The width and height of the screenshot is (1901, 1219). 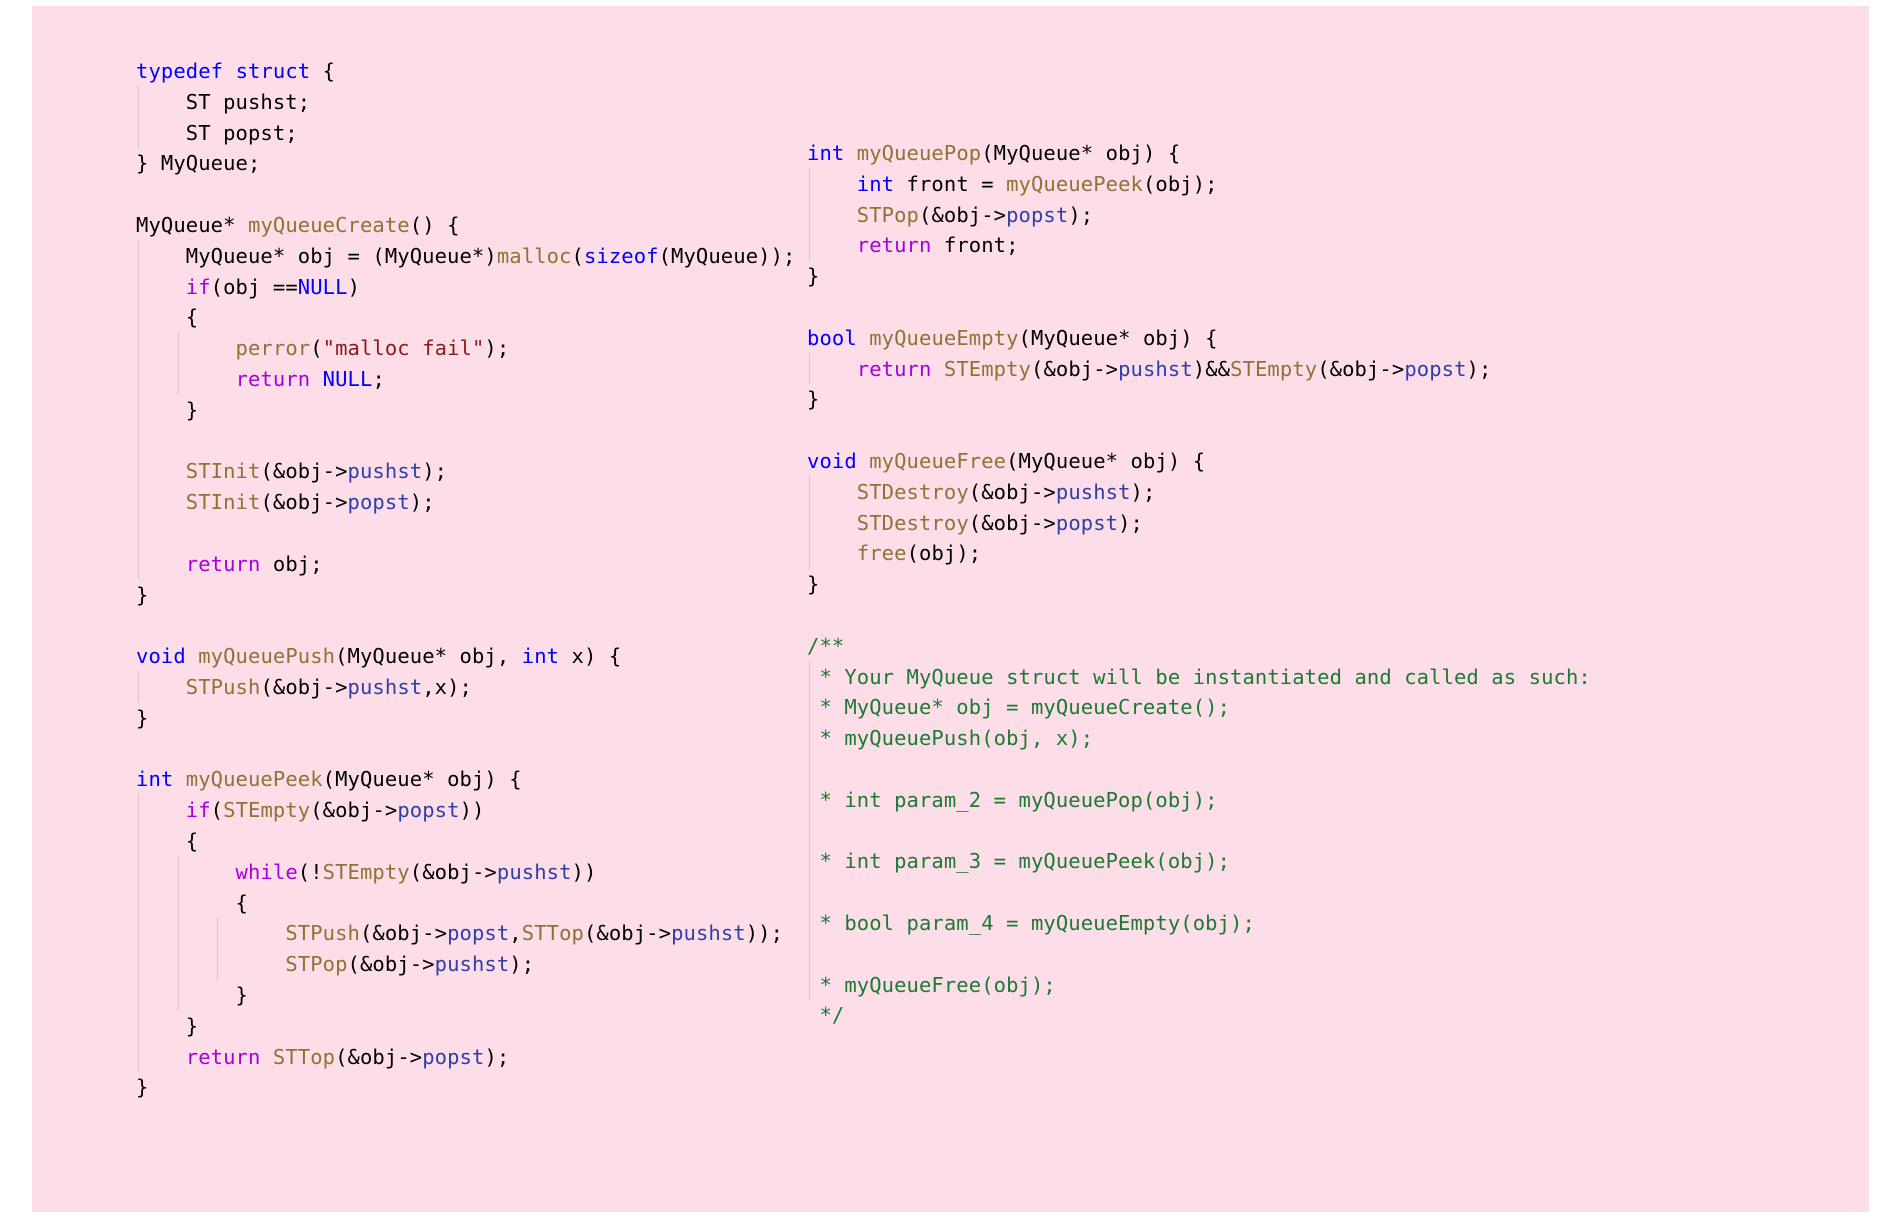 I want to click on code-token: myQueuePush, so click(x=267, y=656).